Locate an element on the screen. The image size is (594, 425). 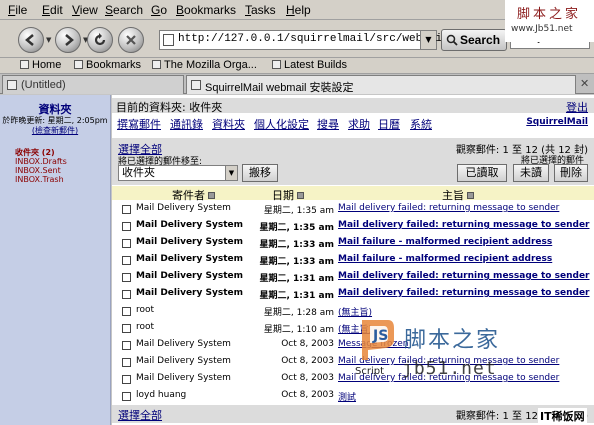
menu-go: Go is located at coordinates (159, 10).